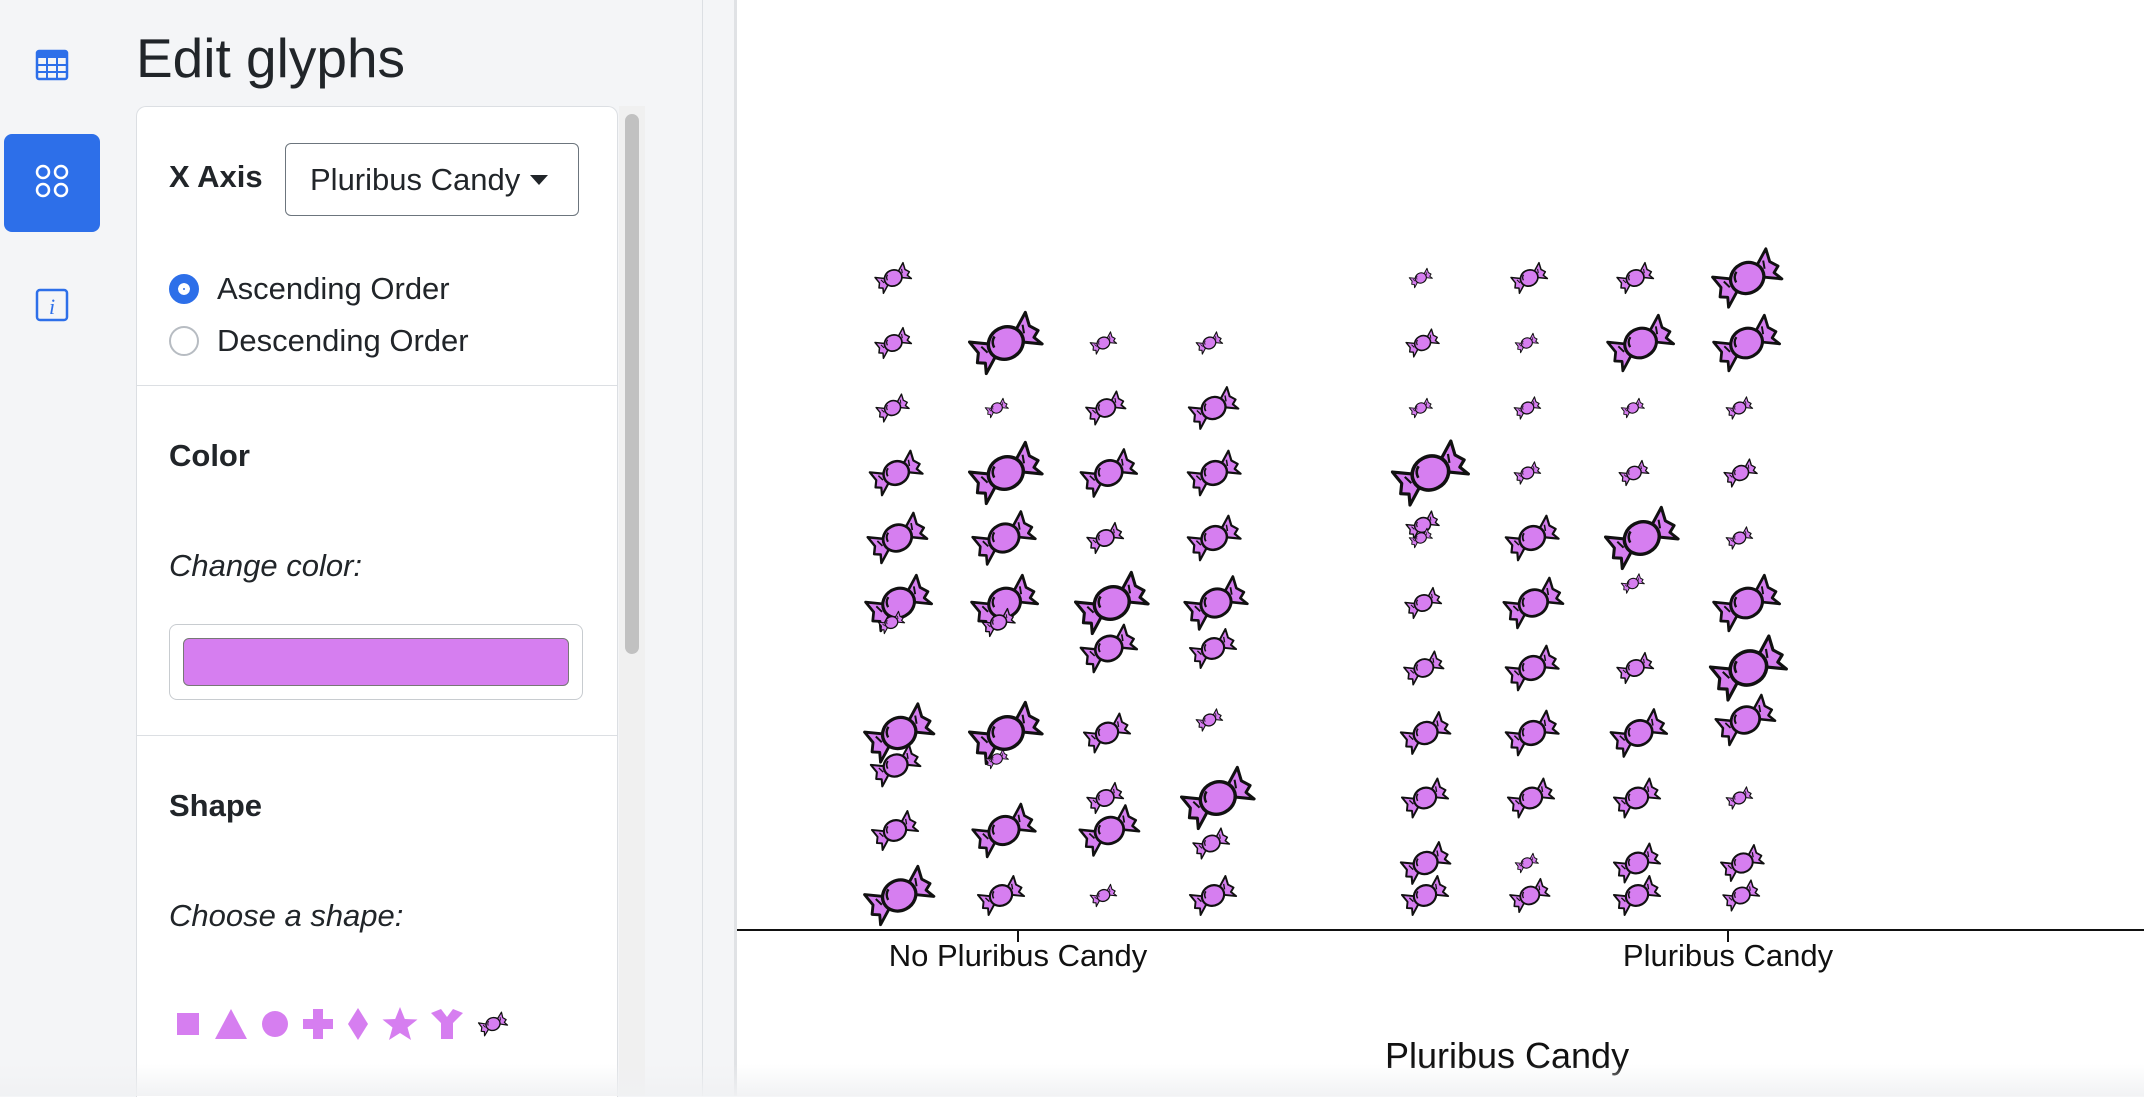  Describe the element at coordinates (318, 1024) in the screenshot. I see `plus-shape-icon` at that location.